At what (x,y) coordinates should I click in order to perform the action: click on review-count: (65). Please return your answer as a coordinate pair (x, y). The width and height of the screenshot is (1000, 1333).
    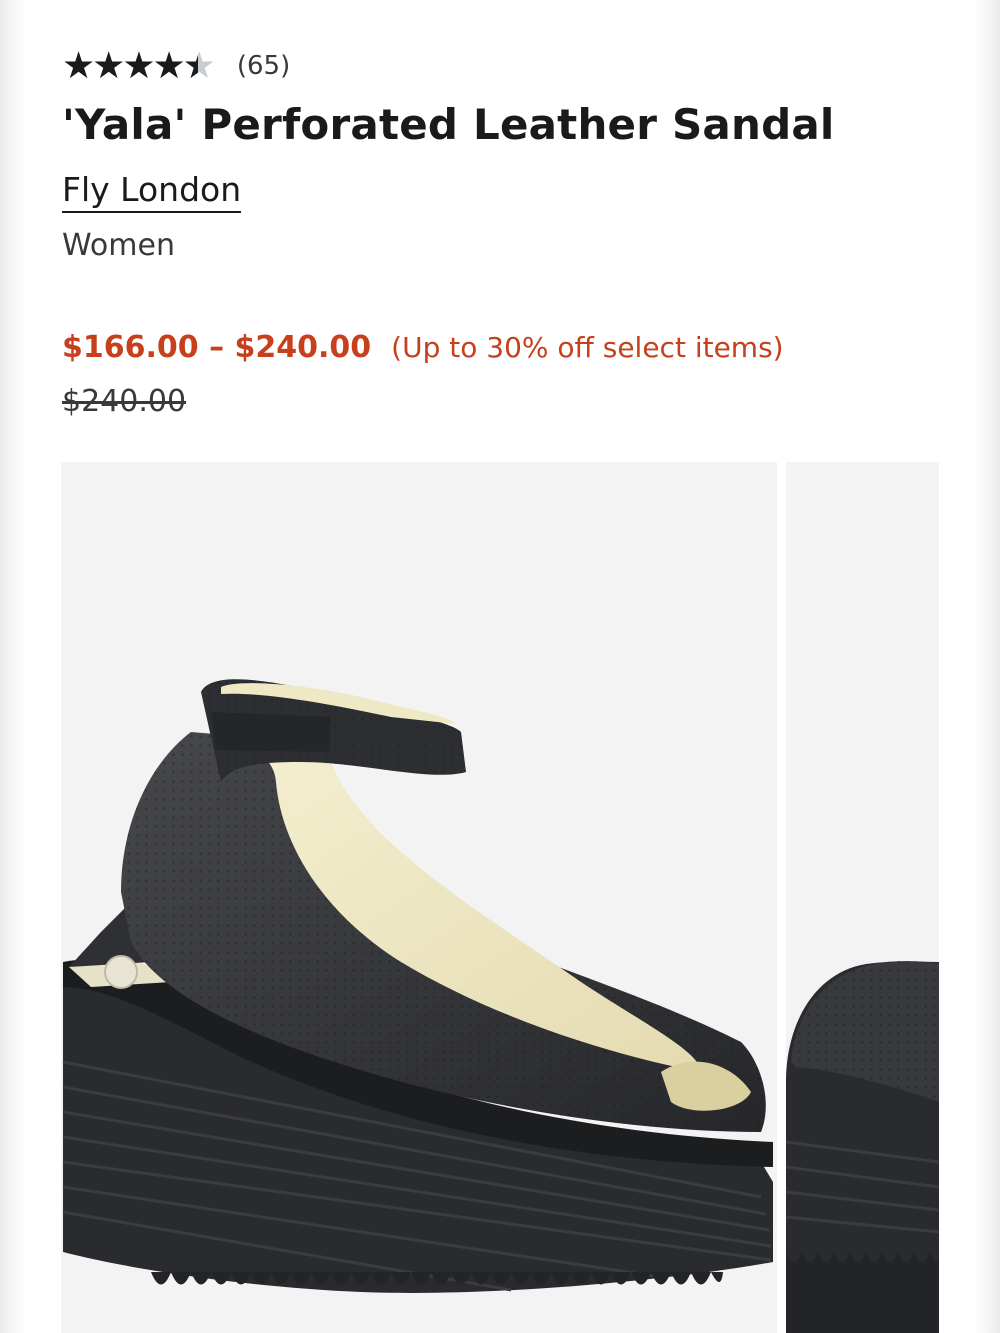
    Looking at the image, I should click on (263, 66).